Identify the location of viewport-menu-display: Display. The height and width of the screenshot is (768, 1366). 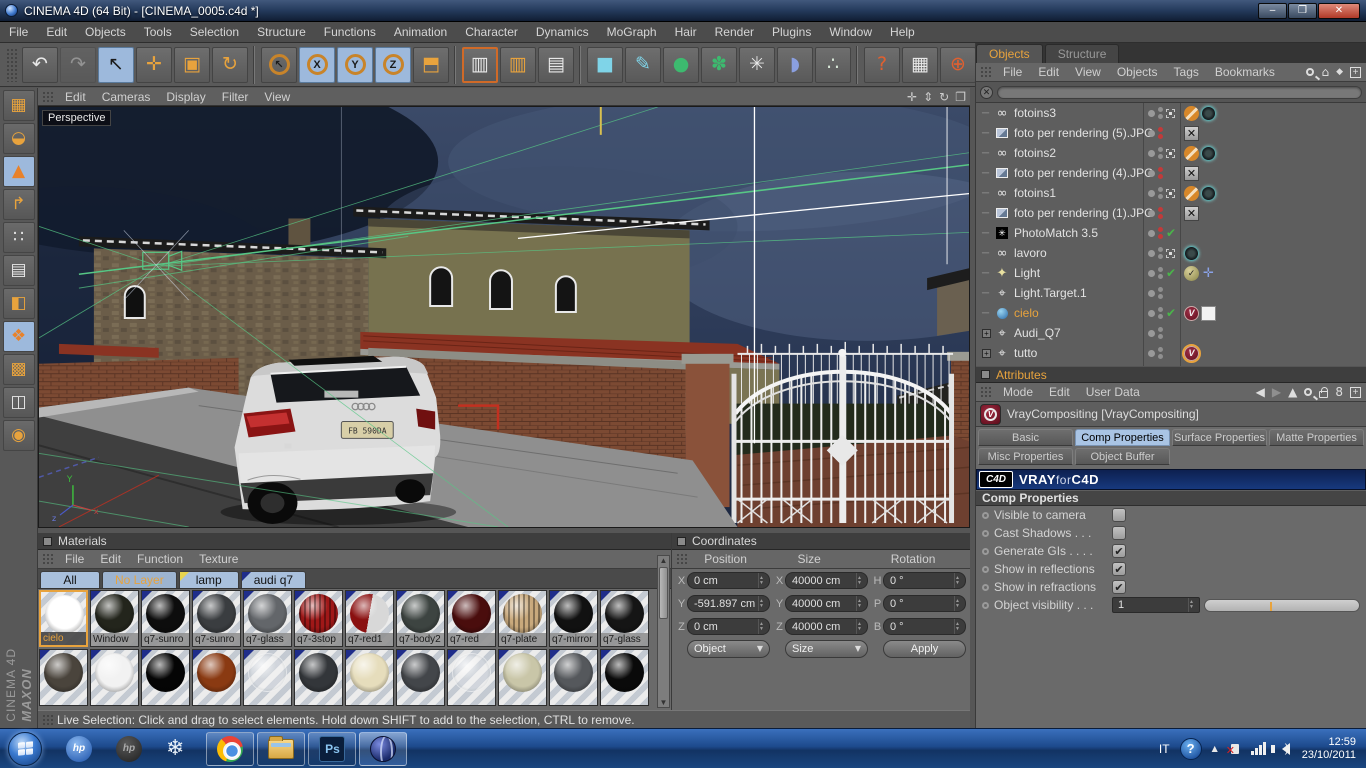
(185, 97).